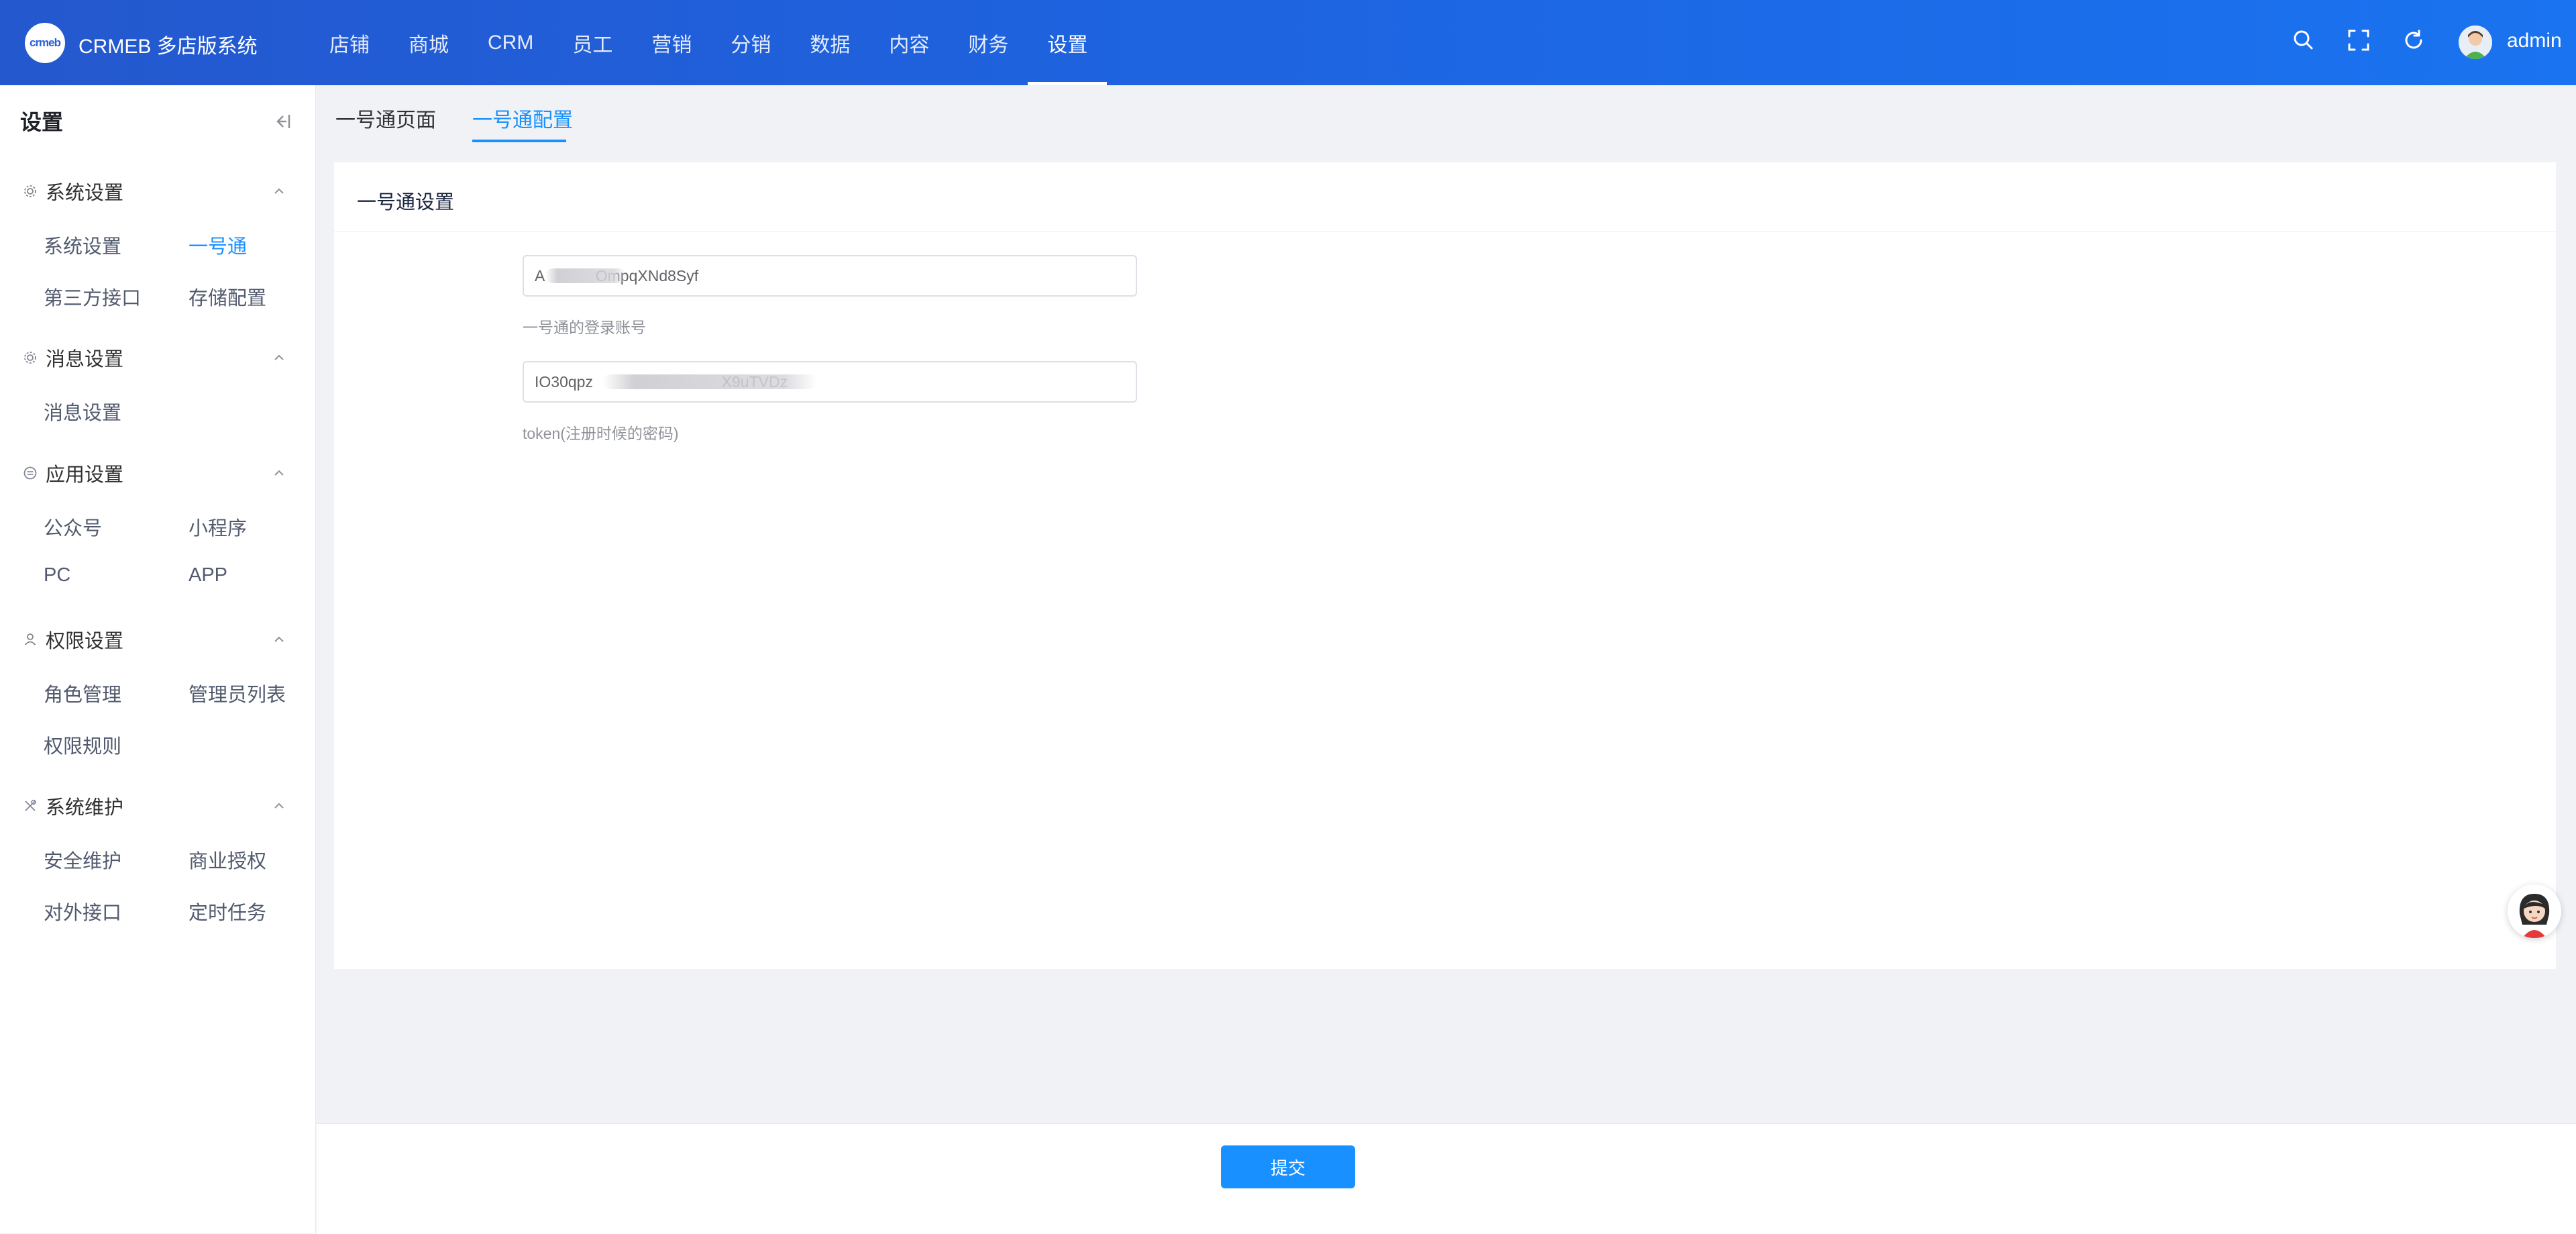 Image resolution: width=2576 pixels, height=1234 pixels. What do you see at coordinates (227, 296) in the screenshot?
I see `sidebar-item-storage-config: 存储配置` at bounding box center [227, 296].